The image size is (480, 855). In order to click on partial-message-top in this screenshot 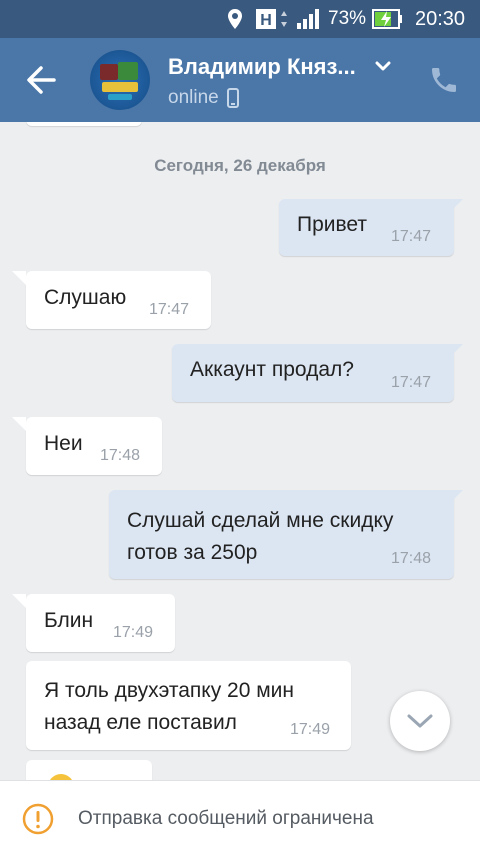, I will do `click(84, 124)`.